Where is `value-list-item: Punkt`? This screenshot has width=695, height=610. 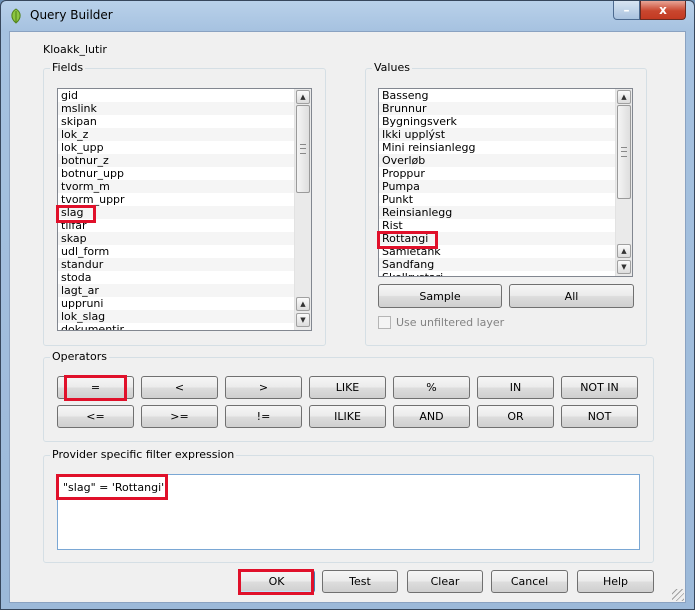
value-list-item: Punkt is located at coordinates (497, 199).